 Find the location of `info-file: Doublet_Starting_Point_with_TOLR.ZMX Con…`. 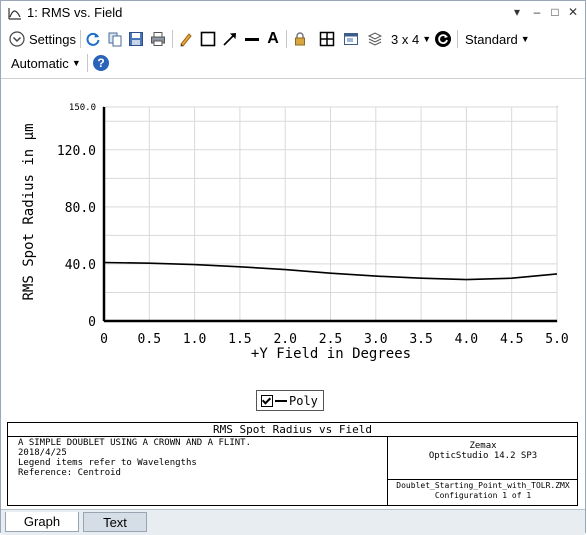

info-file: Doublet_Starting_Point_with_TOLR.ZMX Con… is located at coordinates (483, 491).